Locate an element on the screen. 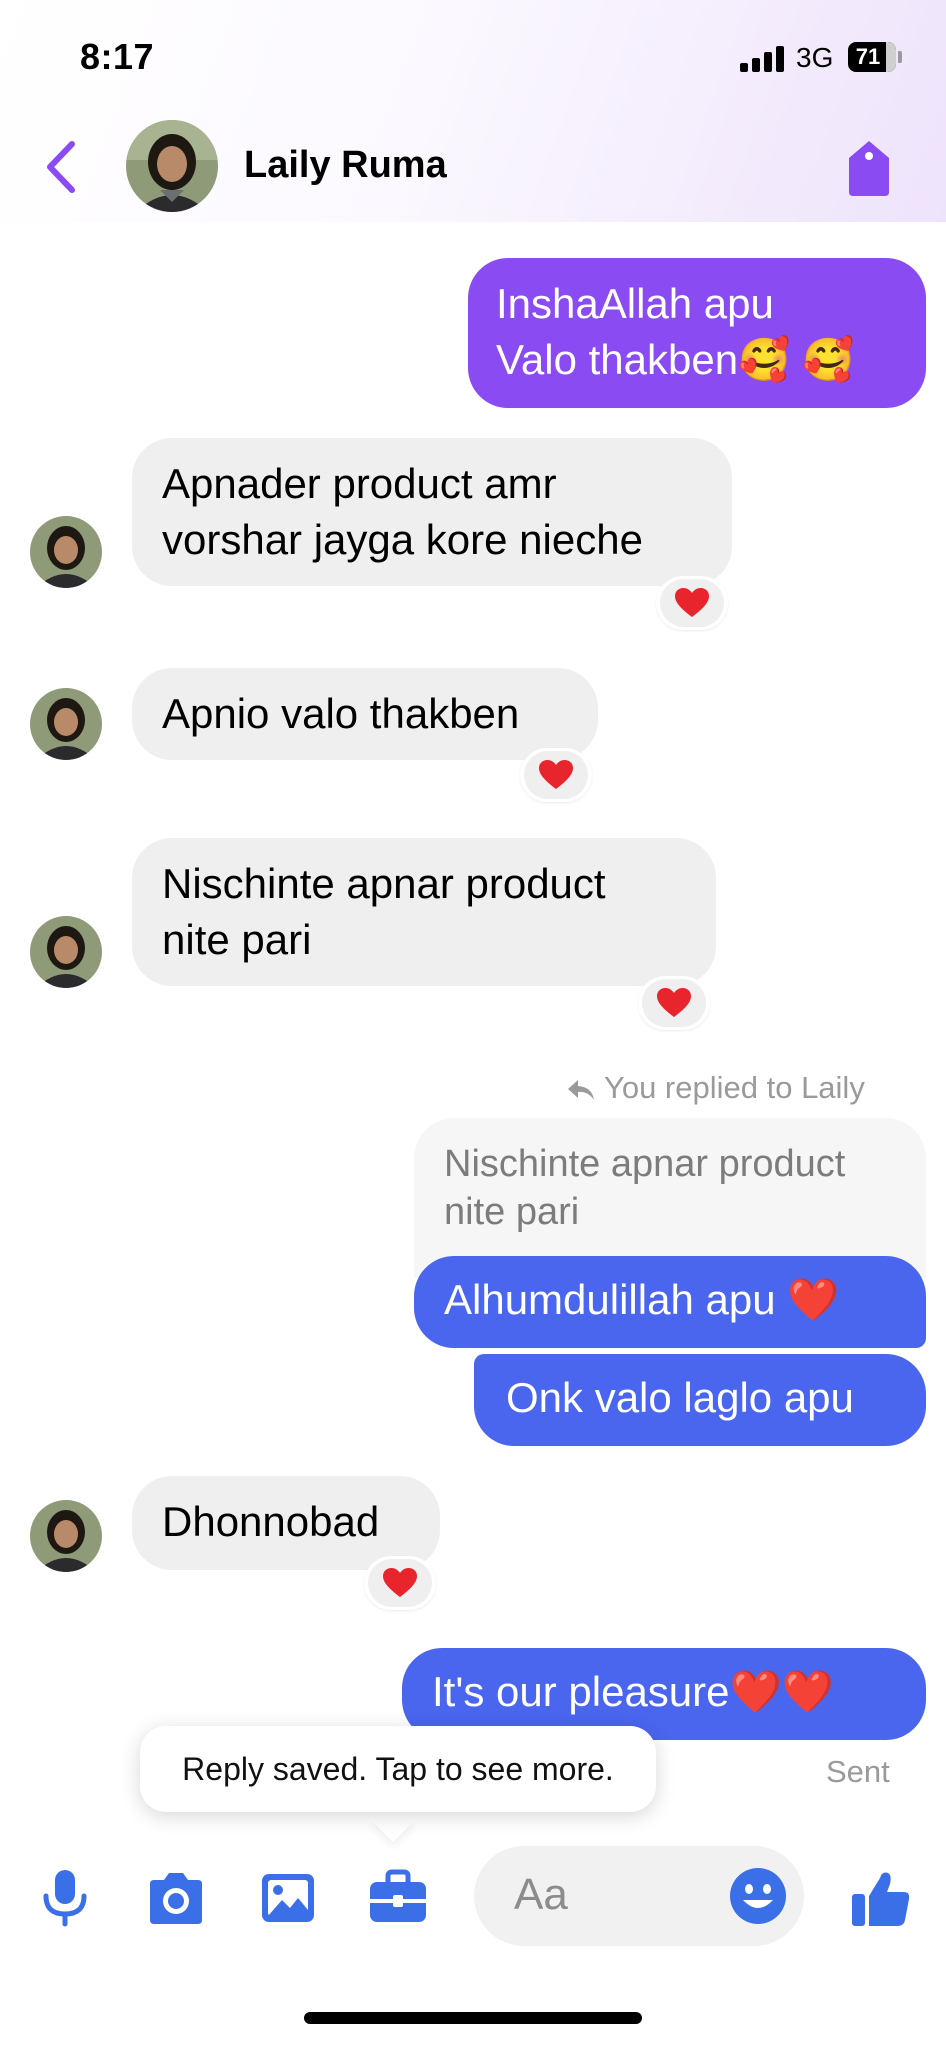 The image size is (946, 2048). message-line: It's our pleasure❤️❤️ is located at coordinates (633, 1691).